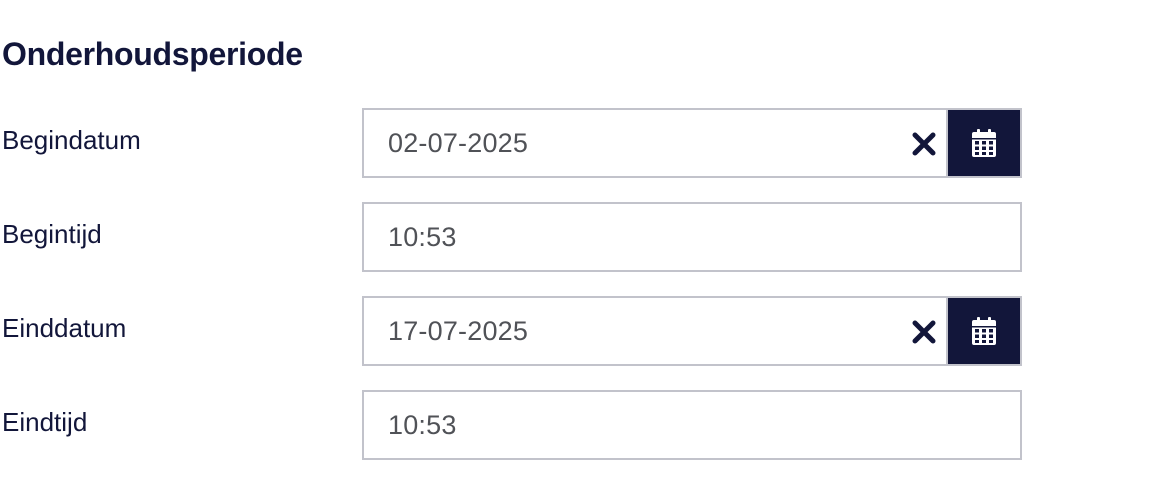 Image resolution: width=1165 pixels, height=502 pixels. I want to click on start-date-input: 02-07-2025, so click(655, 143).